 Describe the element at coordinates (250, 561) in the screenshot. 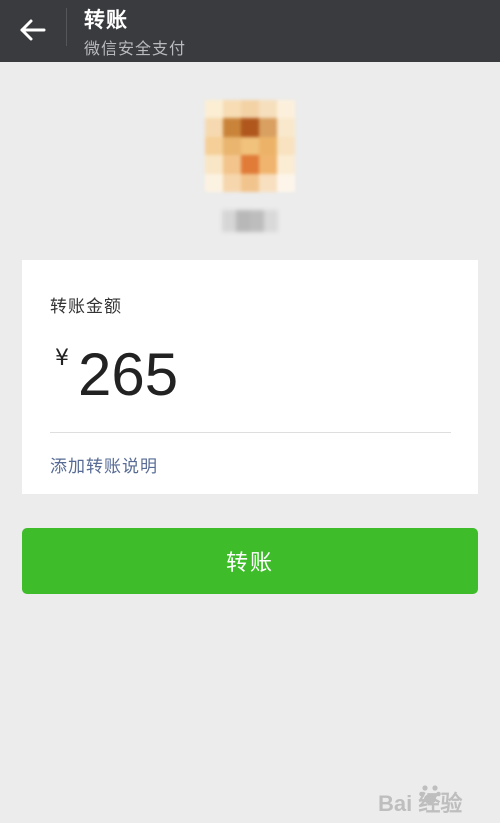

I see `transfer-button: 转账` at that location.